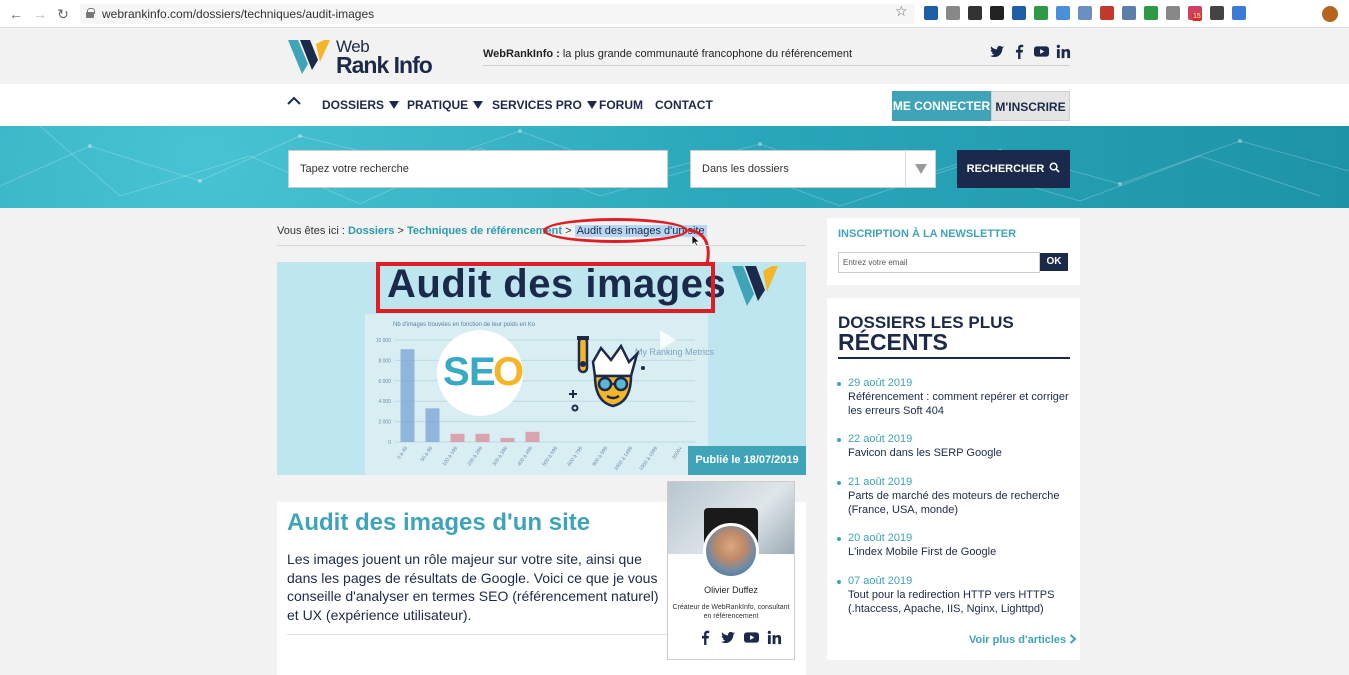 The image size is (1349, 675). Describe the element at coordinates (575, 457) in the screenshot. I see `x-tick-label: 600 à 799` at that location.